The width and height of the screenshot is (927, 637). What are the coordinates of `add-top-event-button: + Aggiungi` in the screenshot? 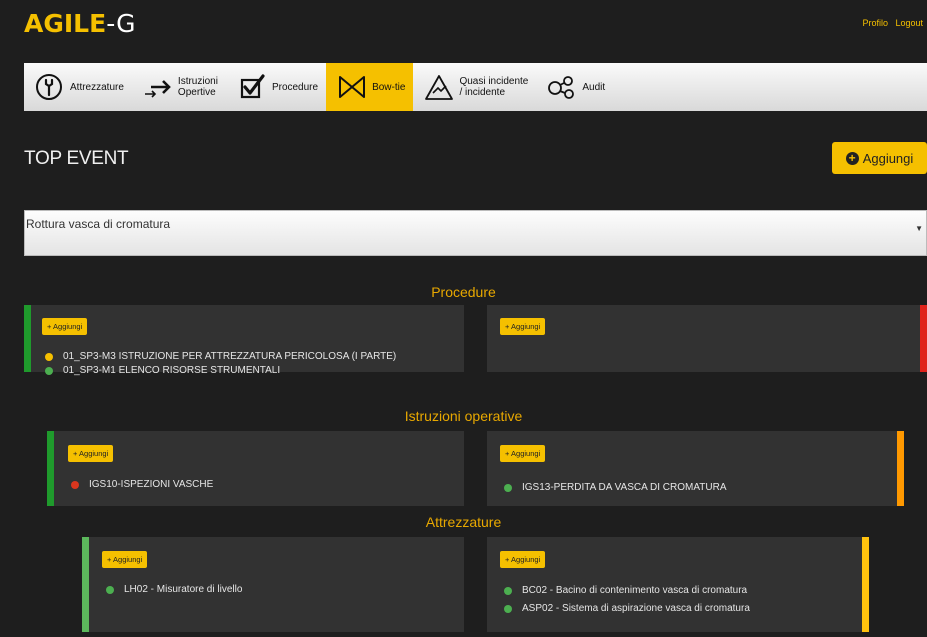 It's located at (879, 158).